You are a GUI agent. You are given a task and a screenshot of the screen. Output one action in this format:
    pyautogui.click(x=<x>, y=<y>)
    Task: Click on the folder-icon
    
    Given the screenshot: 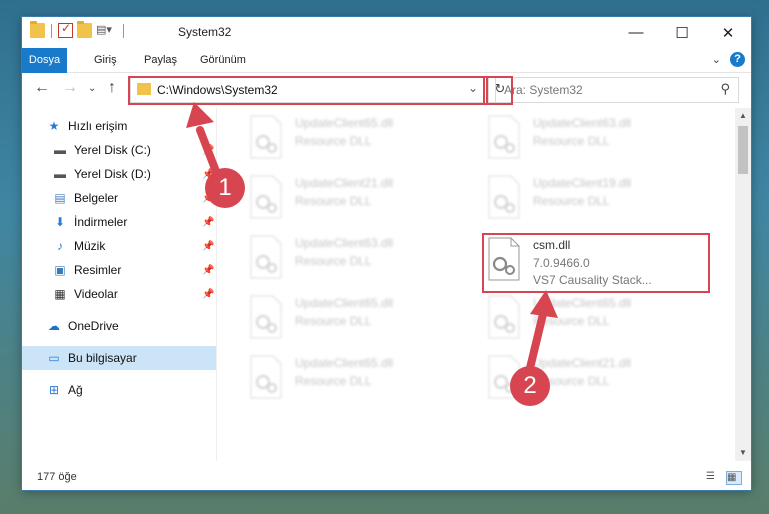 What is the action you would take?
    pyautogui.click(x=37, y=29)
    